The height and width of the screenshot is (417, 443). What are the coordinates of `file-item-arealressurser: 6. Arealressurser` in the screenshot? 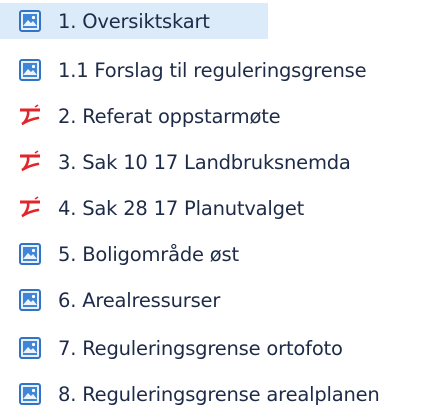 It's located at (221, 300).